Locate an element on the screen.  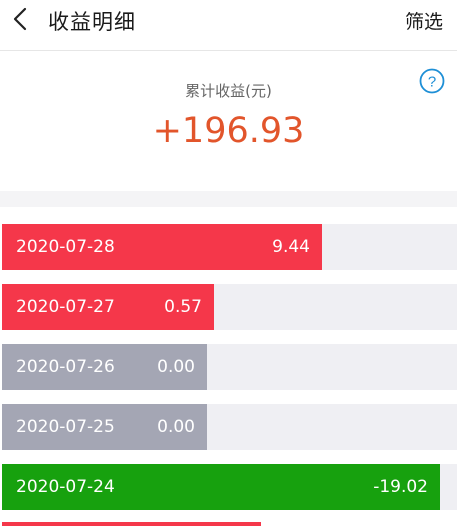
earnings-bar: 2020-07-27 0.57 is located at coordinates (108, 307).